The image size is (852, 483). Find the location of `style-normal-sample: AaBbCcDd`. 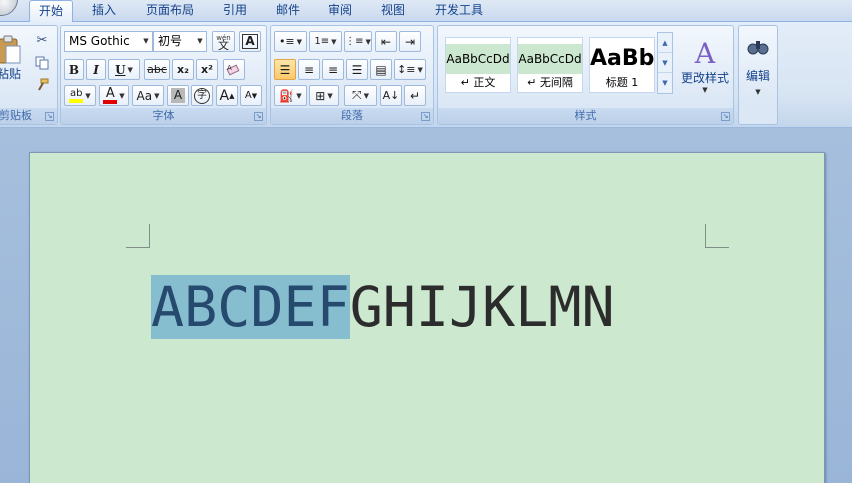

style-normal-sample: AaBbCcDd is located at coordinates (478, 59).